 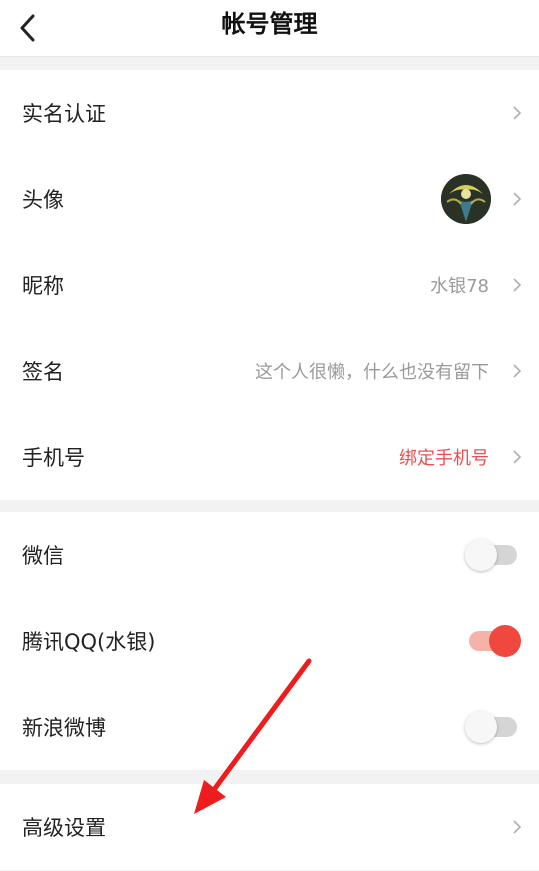 What do you see at coordinates (269, 727) in the screenshot?
I see `weibo-row: 新浪微博` at bounding box center [269, 727].